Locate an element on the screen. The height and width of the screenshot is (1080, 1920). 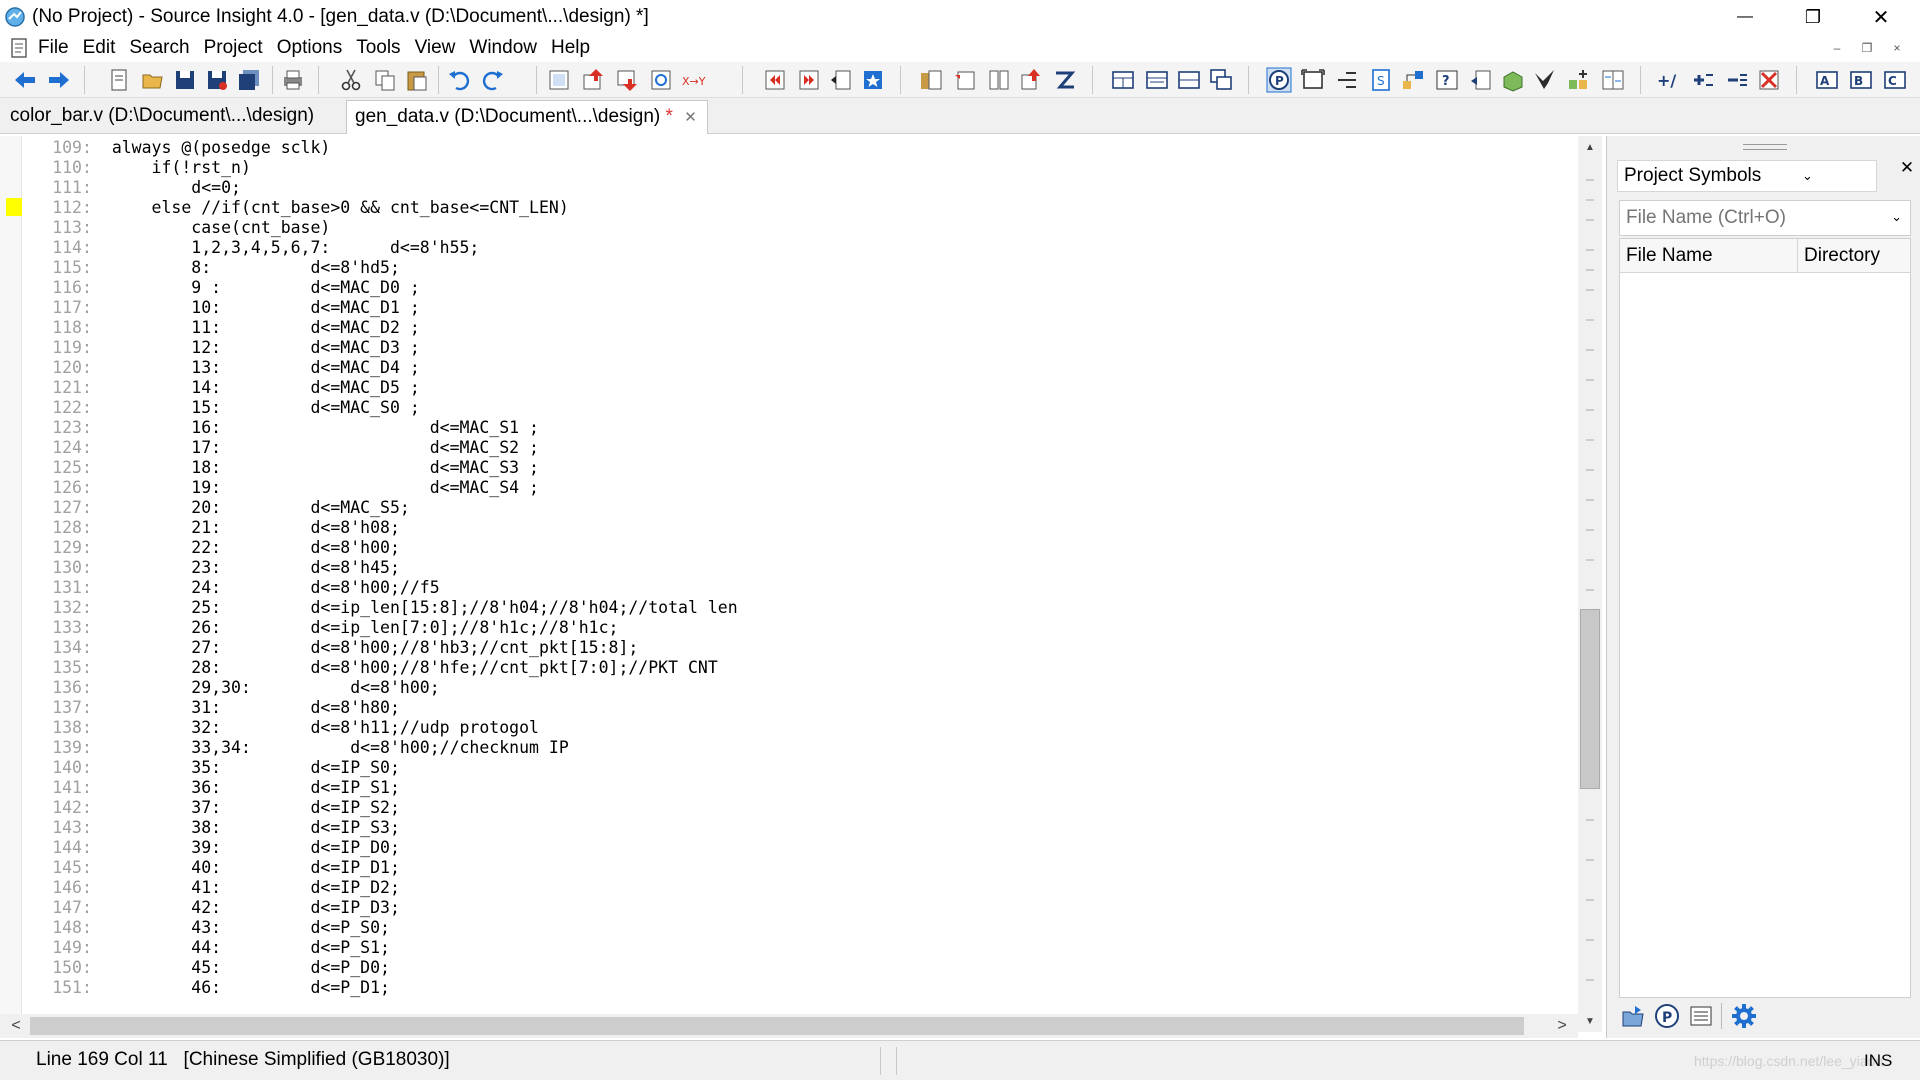
code-text: 24: d<=8'h00;//f5 is located at coordinates (275, 587).